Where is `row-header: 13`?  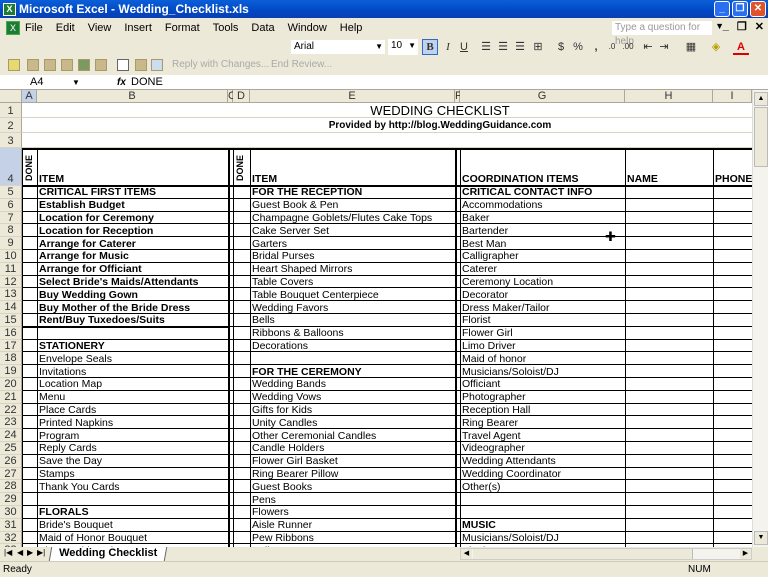 row-header: 13 is located at coordinates (11, 295).